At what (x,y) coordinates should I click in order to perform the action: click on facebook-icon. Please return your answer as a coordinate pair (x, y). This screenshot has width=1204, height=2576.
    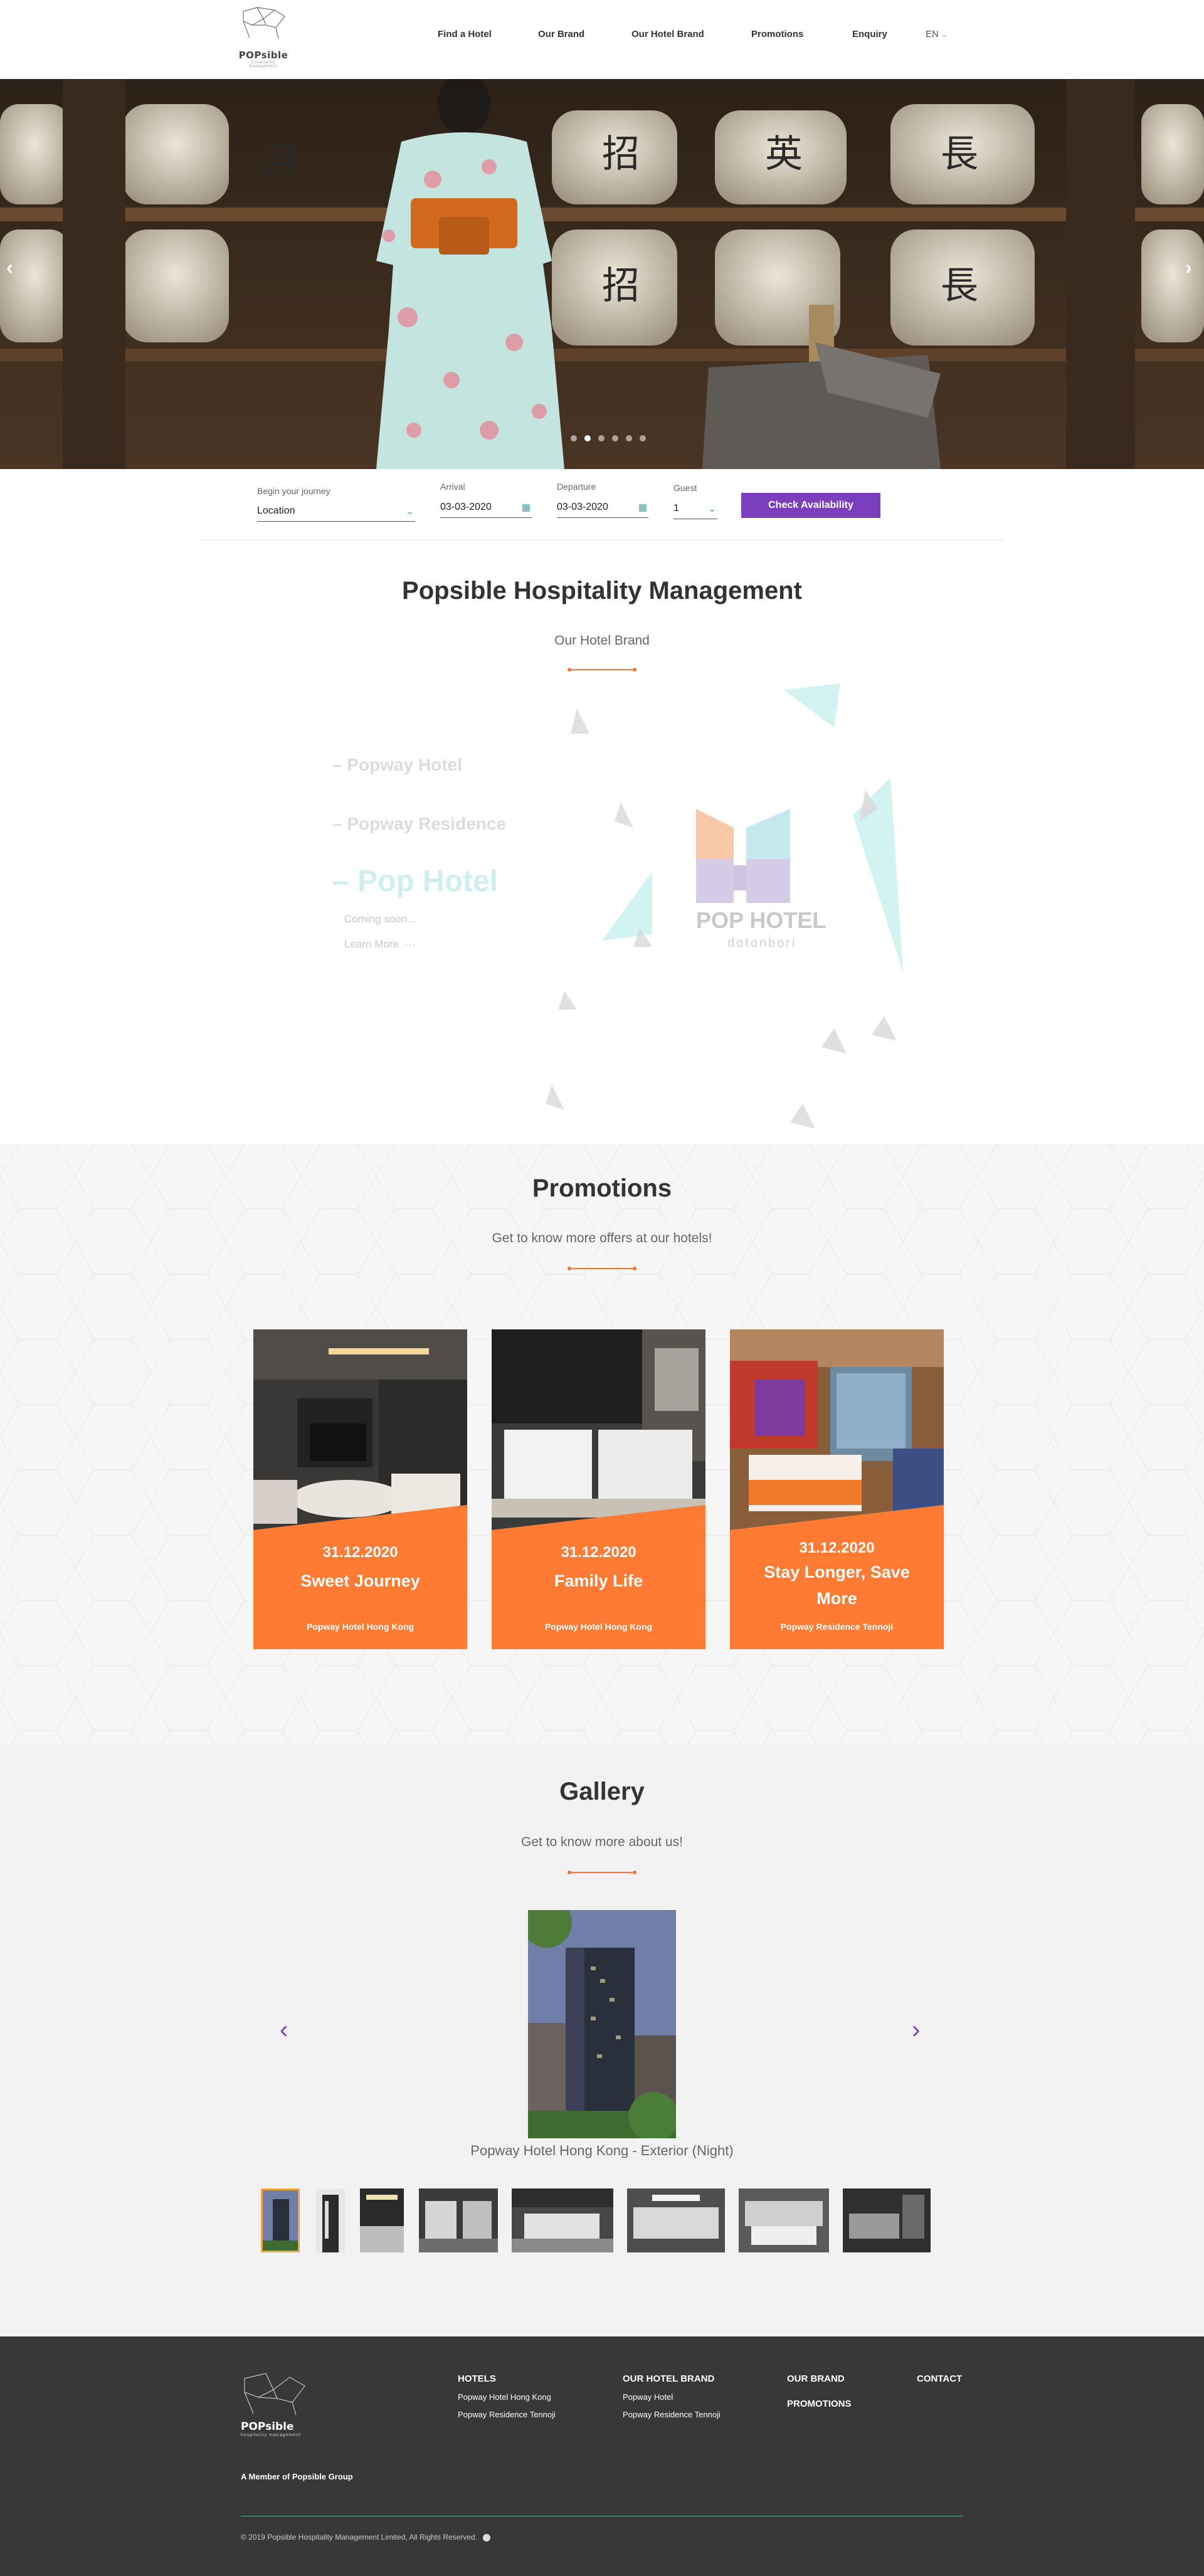
    Looking at the image, I should click on (487, 2537).